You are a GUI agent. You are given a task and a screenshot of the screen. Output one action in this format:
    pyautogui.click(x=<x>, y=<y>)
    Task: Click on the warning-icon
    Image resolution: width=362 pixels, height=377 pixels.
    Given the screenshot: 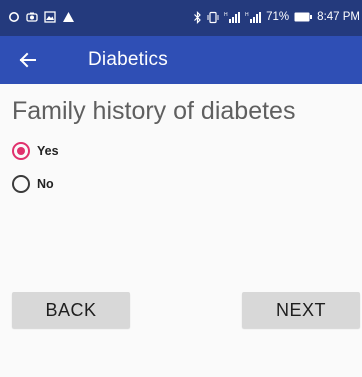 What is the action you would take?
    pyautogui.click(x=68, y=17)
    